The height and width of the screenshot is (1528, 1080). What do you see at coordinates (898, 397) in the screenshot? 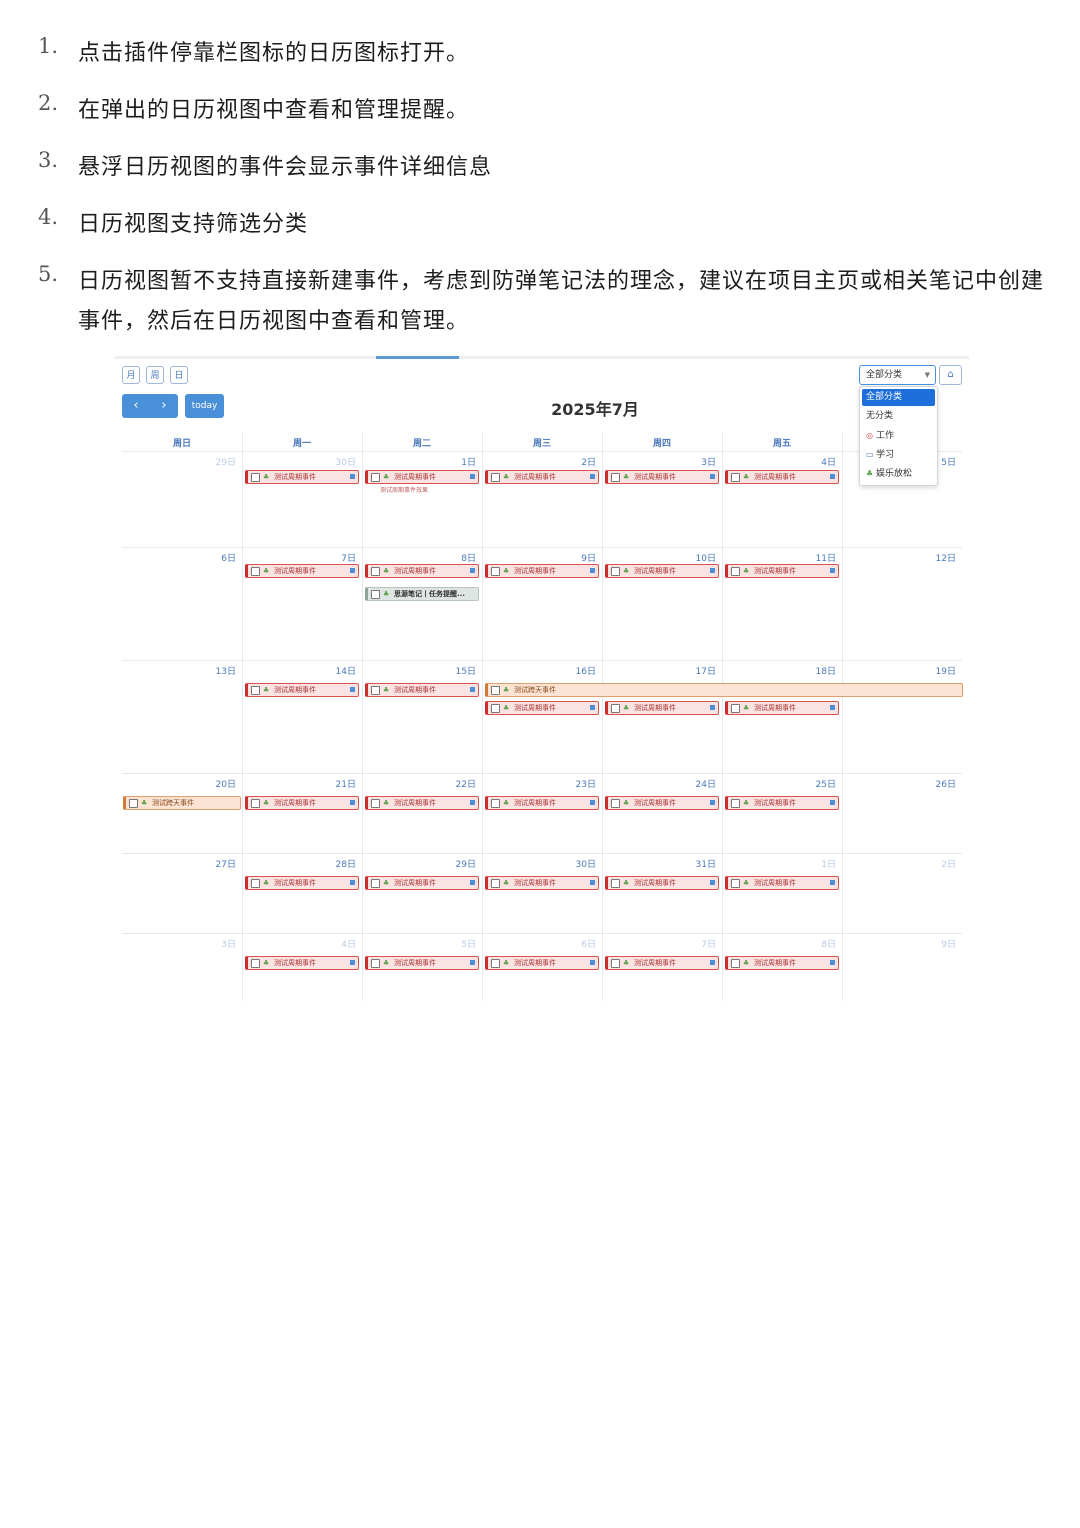
I see `category-option-all: 全部分类` at bounding box center [898, 397].